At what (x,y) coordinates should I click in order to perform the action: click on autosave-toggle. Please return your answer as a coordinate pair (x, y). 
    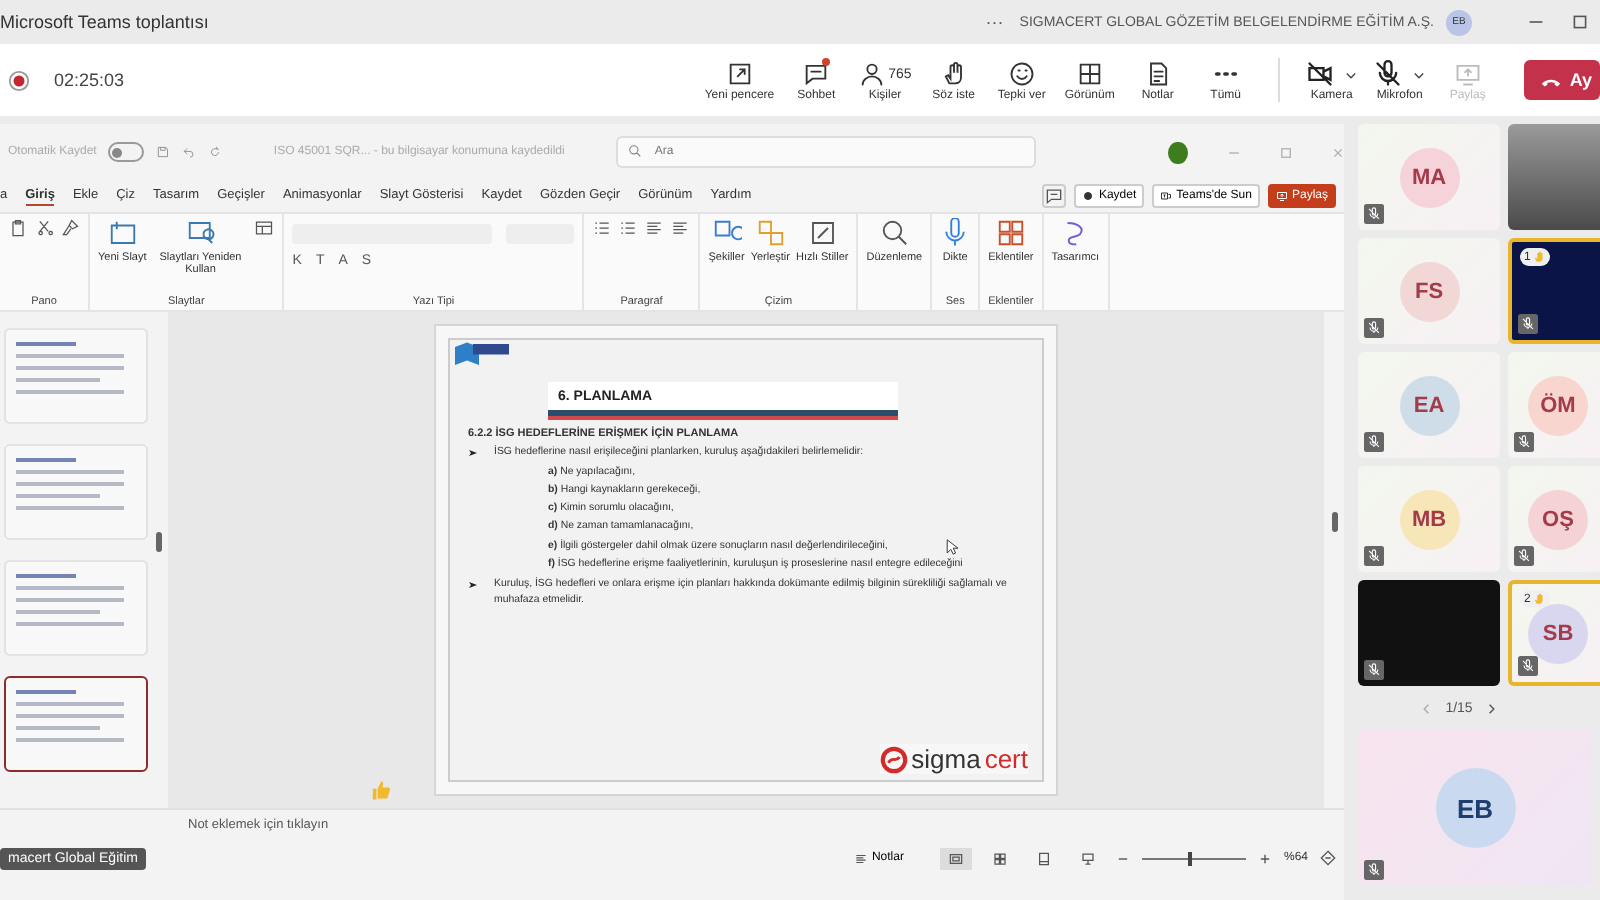
    Looking at the image, I should click on (126, 152).